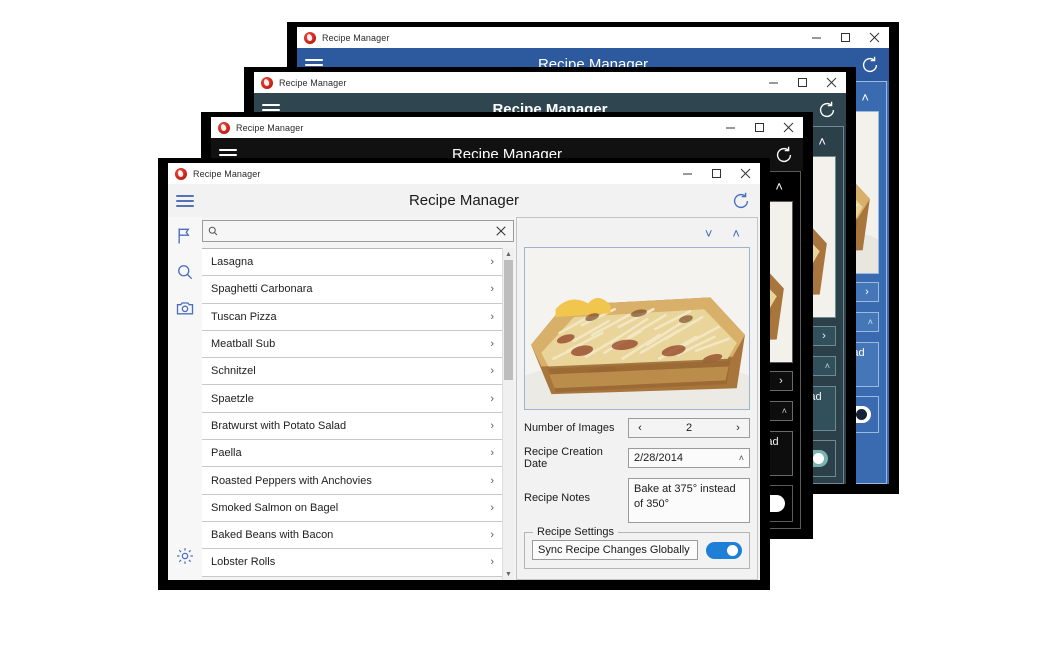  What do you see at coordinates (233, 371) in the screenshot?
I see `list-item-label: Schnitzel` at bounding box center [233, 371].